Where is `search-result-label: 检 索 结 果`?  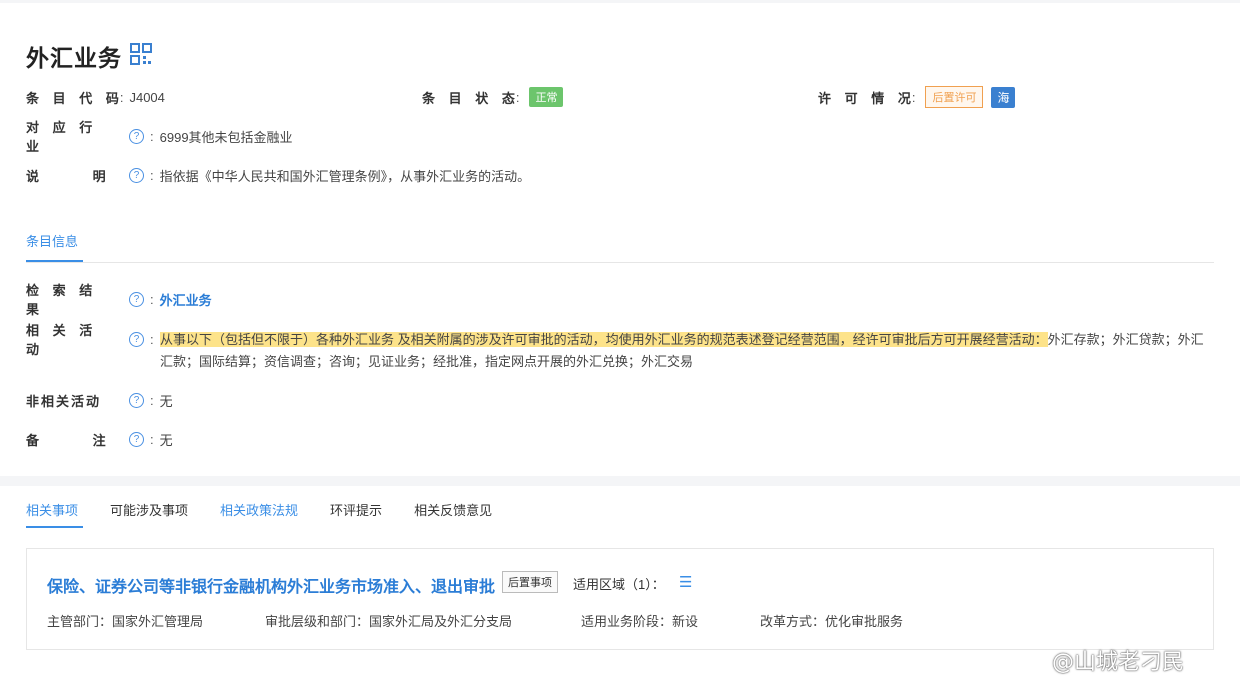 search-result-label: 检 索 结 果 is located at coordinates (62, 300).